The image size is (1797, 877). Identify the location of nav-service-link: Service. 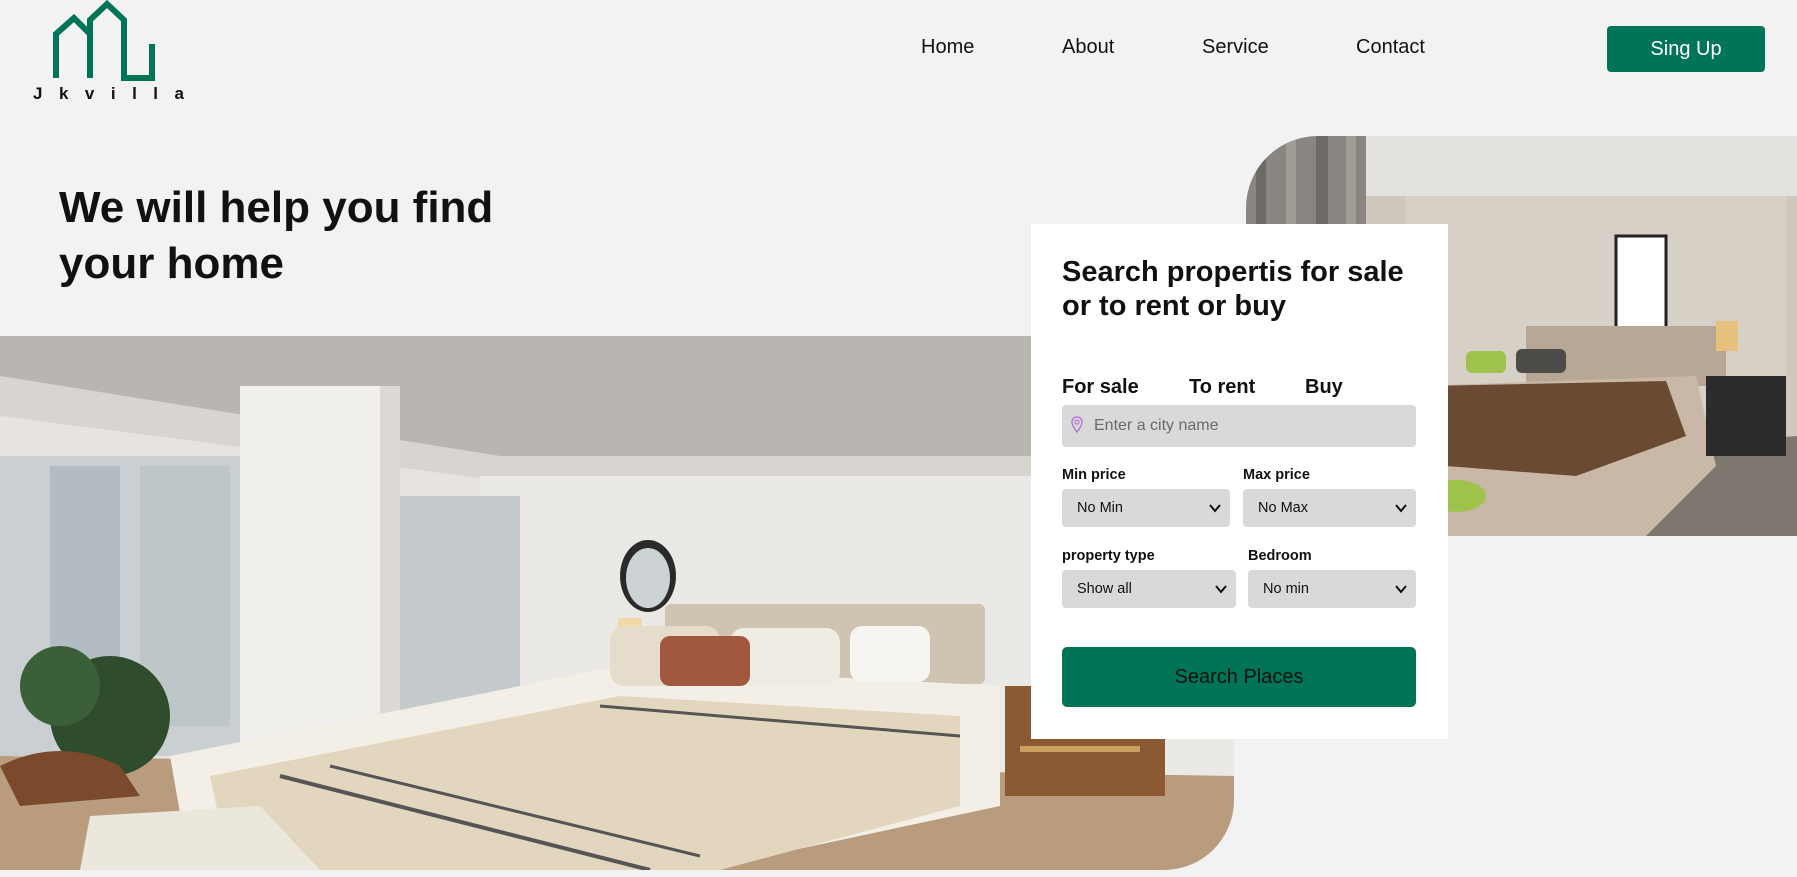
(1235, 47).